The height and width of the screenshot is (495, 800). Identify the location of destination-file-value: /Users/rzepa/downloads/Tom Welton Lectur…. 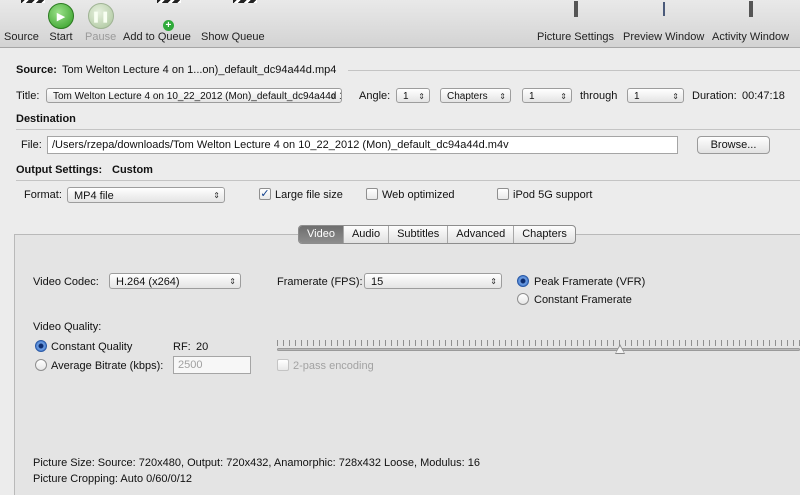
(280, 145).